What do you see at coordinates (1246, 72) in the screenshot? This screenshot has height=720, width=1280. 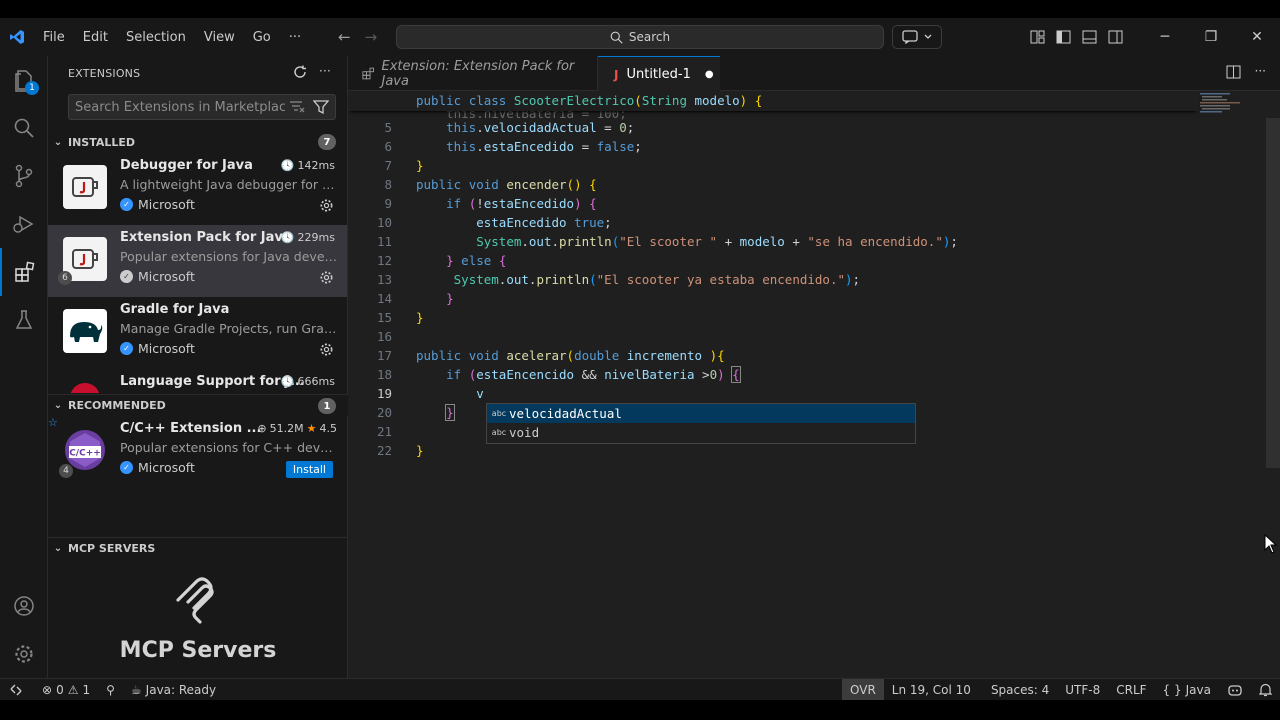 I see `editor-actions: ···` at bounding box center [1246, 72].